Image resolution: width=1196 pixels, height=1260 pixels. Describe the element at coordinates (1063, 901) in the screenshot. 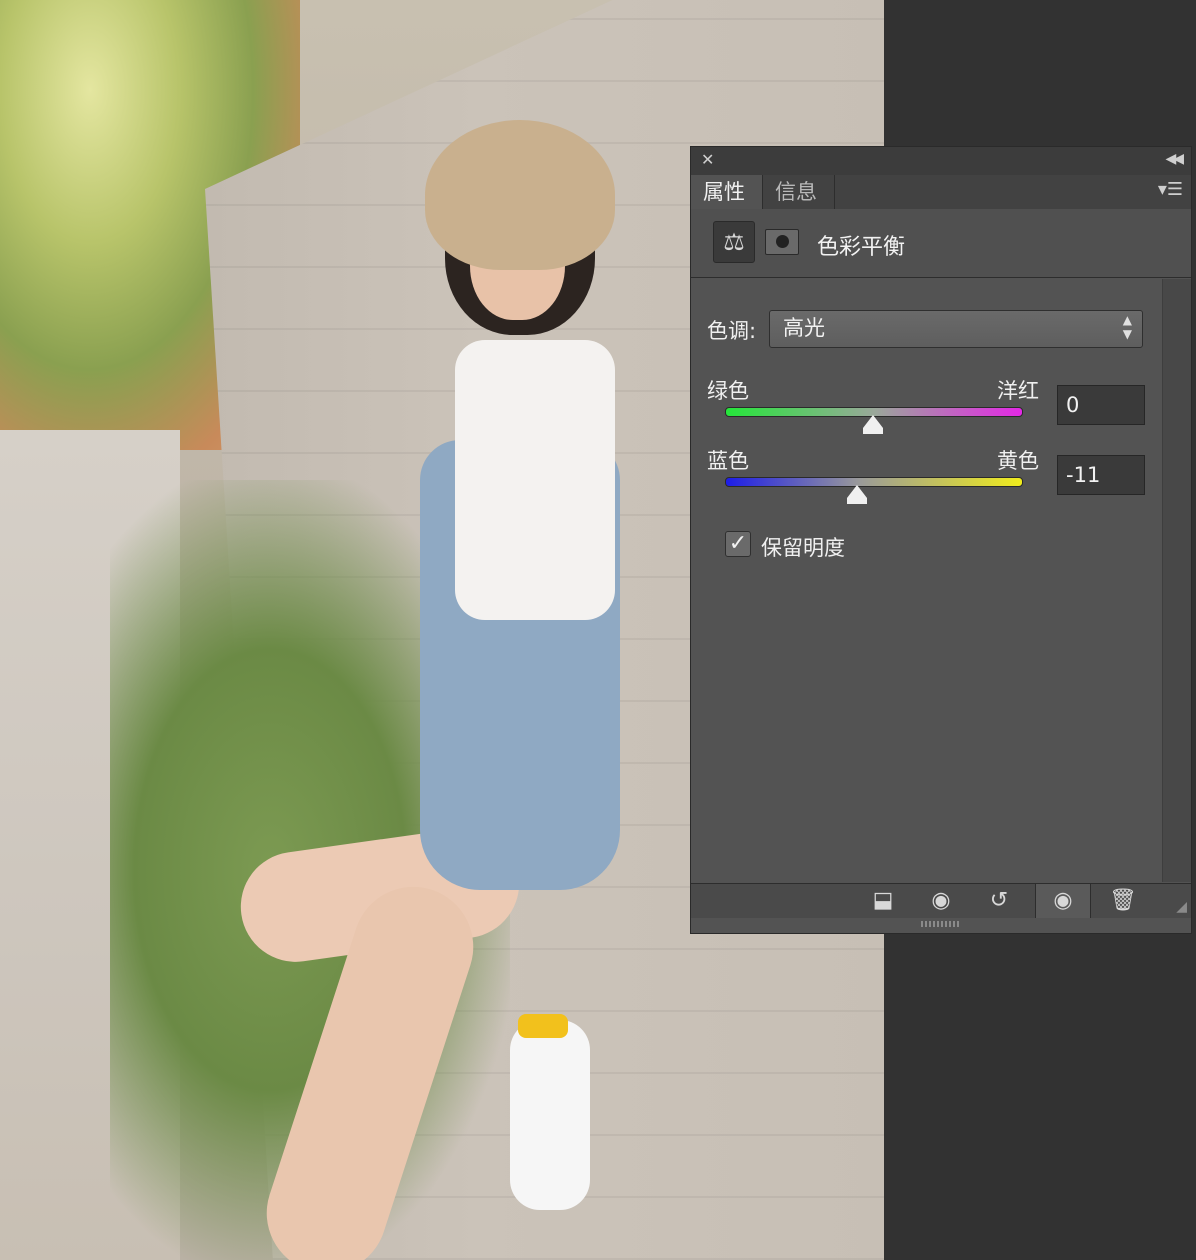

I see `visibility-eye-icon: ◉` at that location.